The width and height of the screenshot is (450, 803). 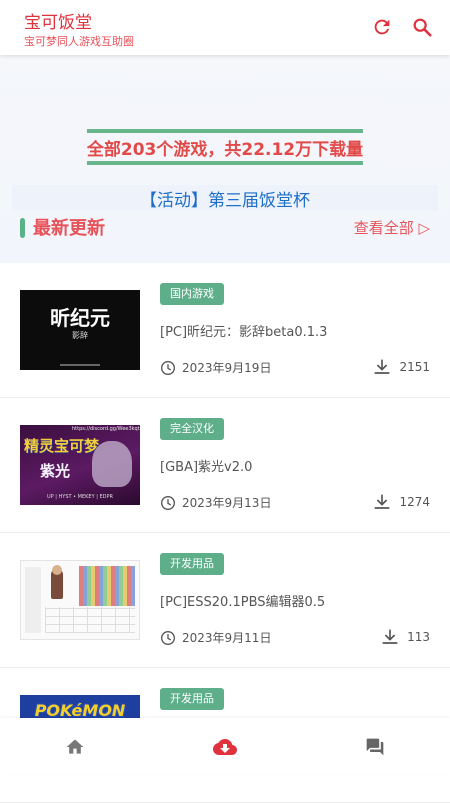 I want to click on download-count: 113, so click(x=405, y=637).